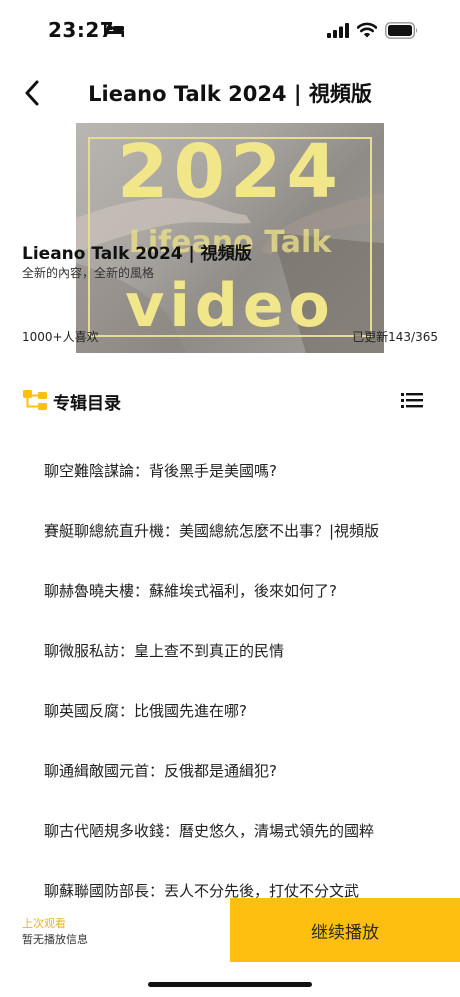  Describe the element at coordinates (395, 337) in the screenshot. I see `update-count: 已更新143/365` at that location.